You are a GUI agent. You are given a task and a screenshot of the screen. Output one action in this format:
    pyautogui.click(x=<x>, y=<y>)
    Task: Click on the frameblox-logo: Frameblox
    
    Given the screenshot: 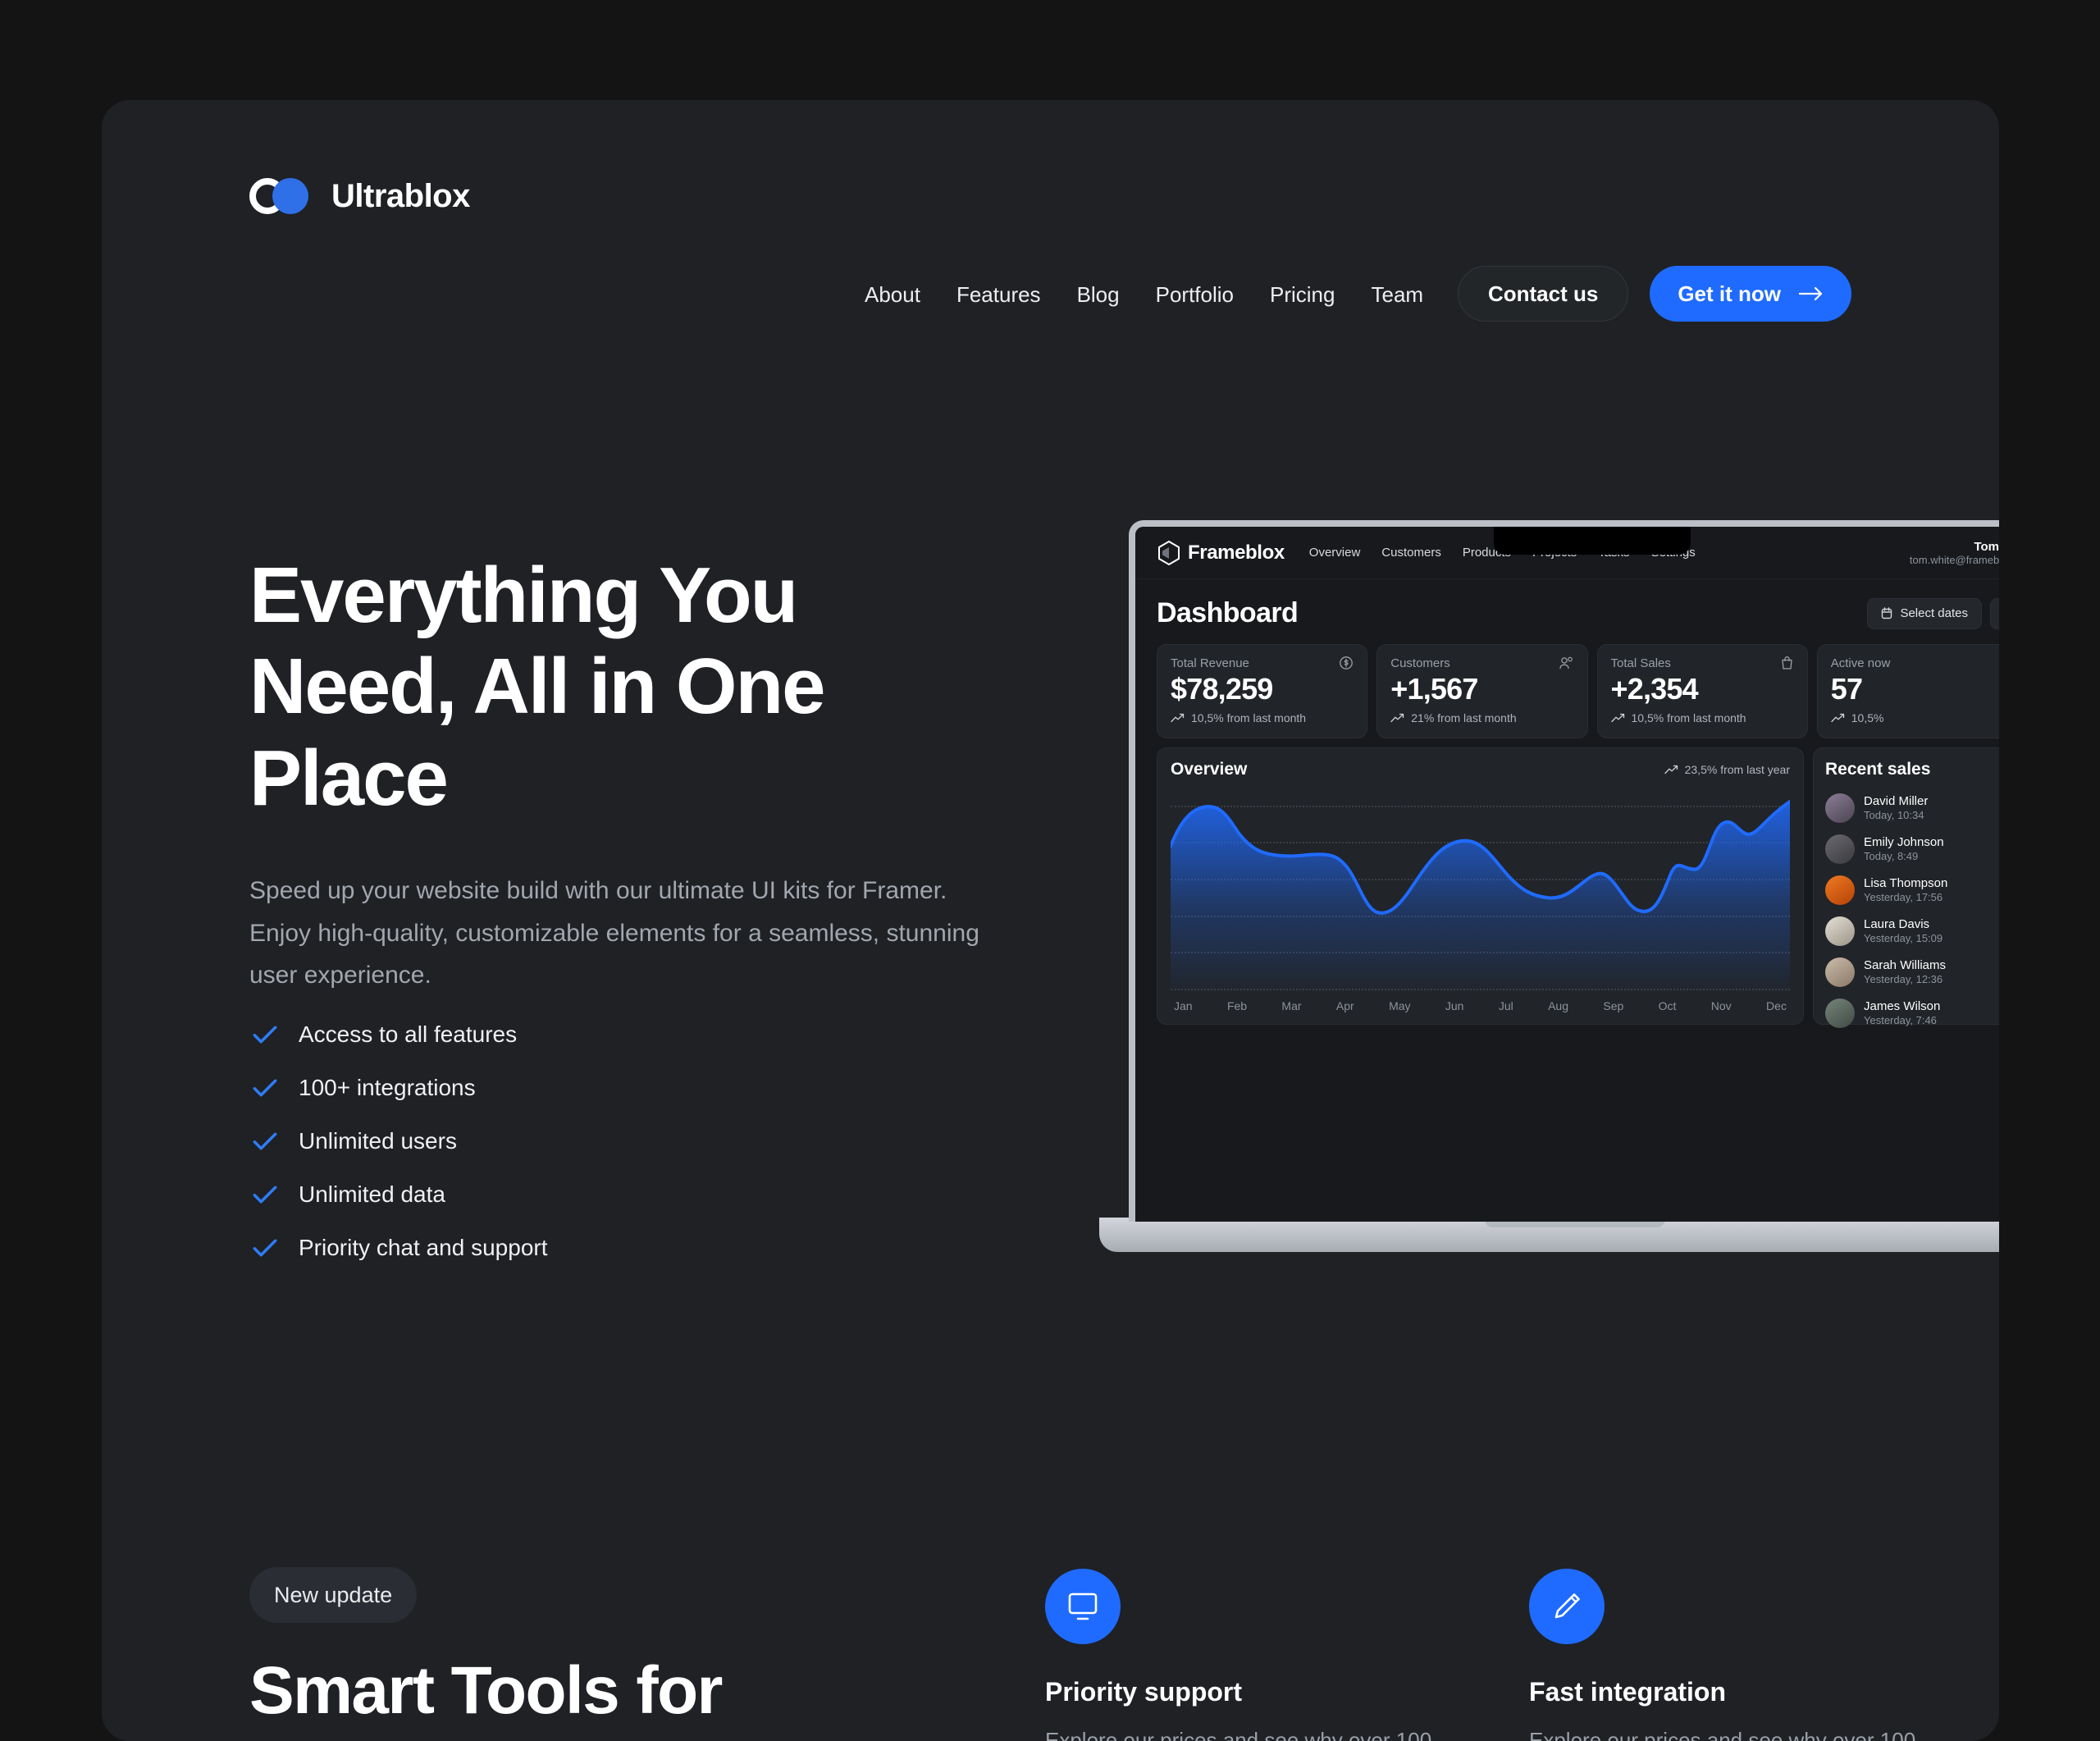 What is the action you would take?
    pyautogui.click(x=1221, y=553)
    